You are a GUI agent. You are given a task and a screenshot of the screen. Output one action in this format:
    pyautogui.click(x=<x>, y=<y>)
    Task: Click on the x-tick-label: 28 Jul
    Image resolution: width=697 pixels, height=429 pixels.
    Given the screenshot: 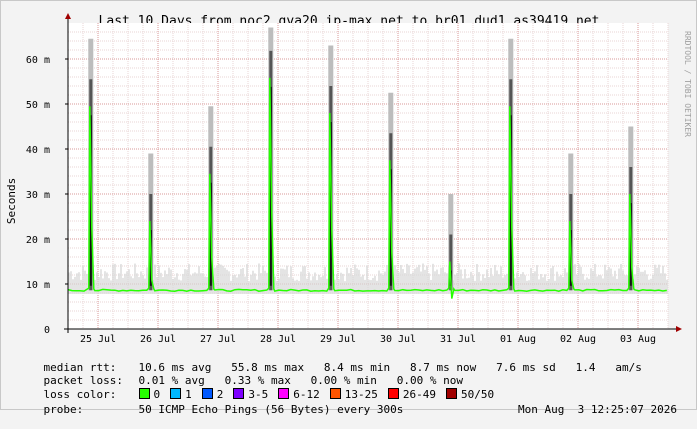 What is the action you would take?
    pyautogui.click(x=278, y=339)
    